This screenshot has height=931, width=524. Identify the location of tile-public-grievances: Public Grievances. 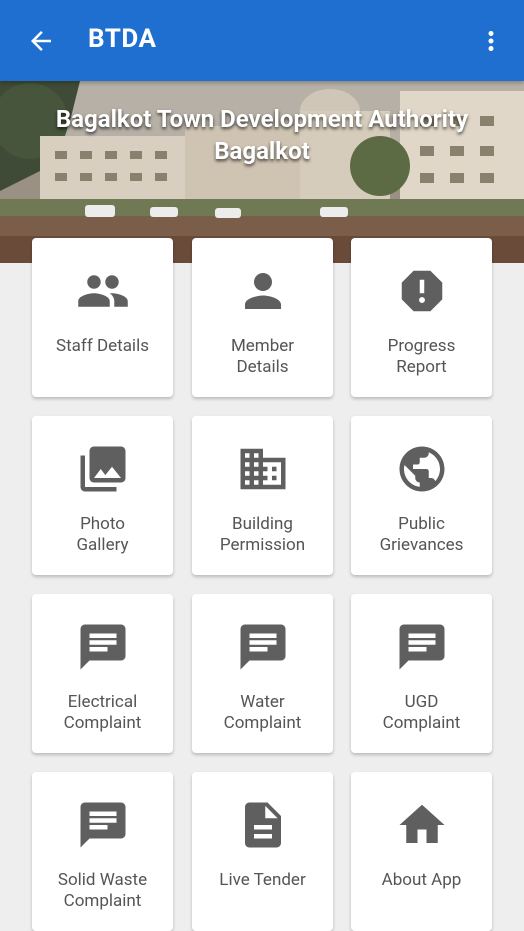
(421, 495).